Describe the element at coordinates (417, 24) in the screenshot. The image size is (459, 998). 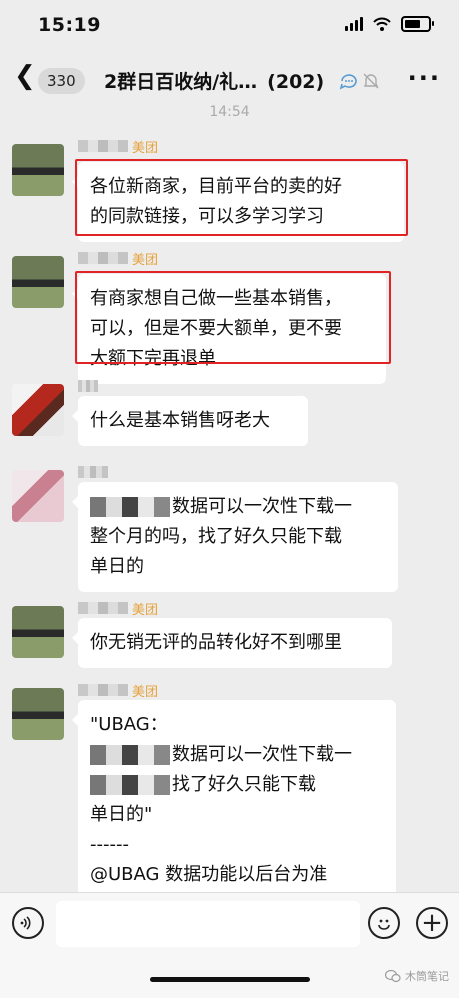
I see `battery-icon` at that location.